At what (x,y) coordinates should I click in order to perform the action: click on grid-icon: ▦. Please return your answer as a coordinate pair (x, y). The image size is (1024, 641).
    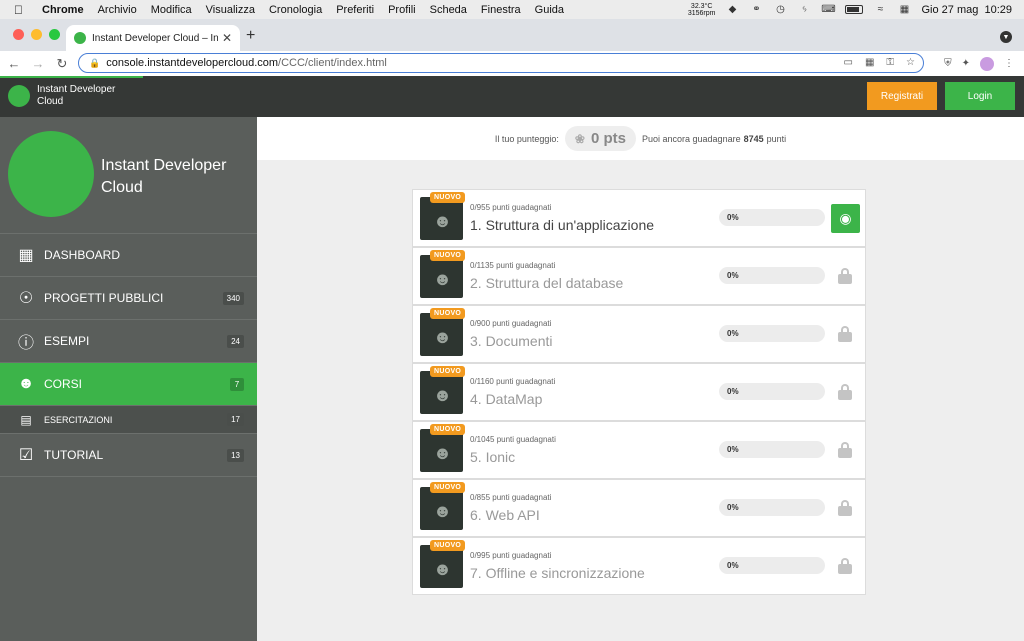
    Looking at the image, I should click on (26, 255).